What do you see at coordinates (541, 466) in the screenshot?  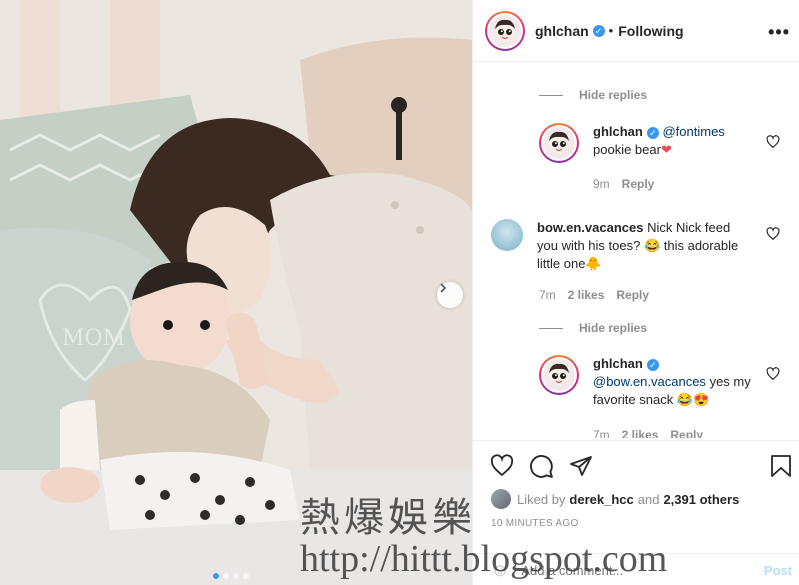 I see `comment-bubble-icon` at bounding box center [541, 466].